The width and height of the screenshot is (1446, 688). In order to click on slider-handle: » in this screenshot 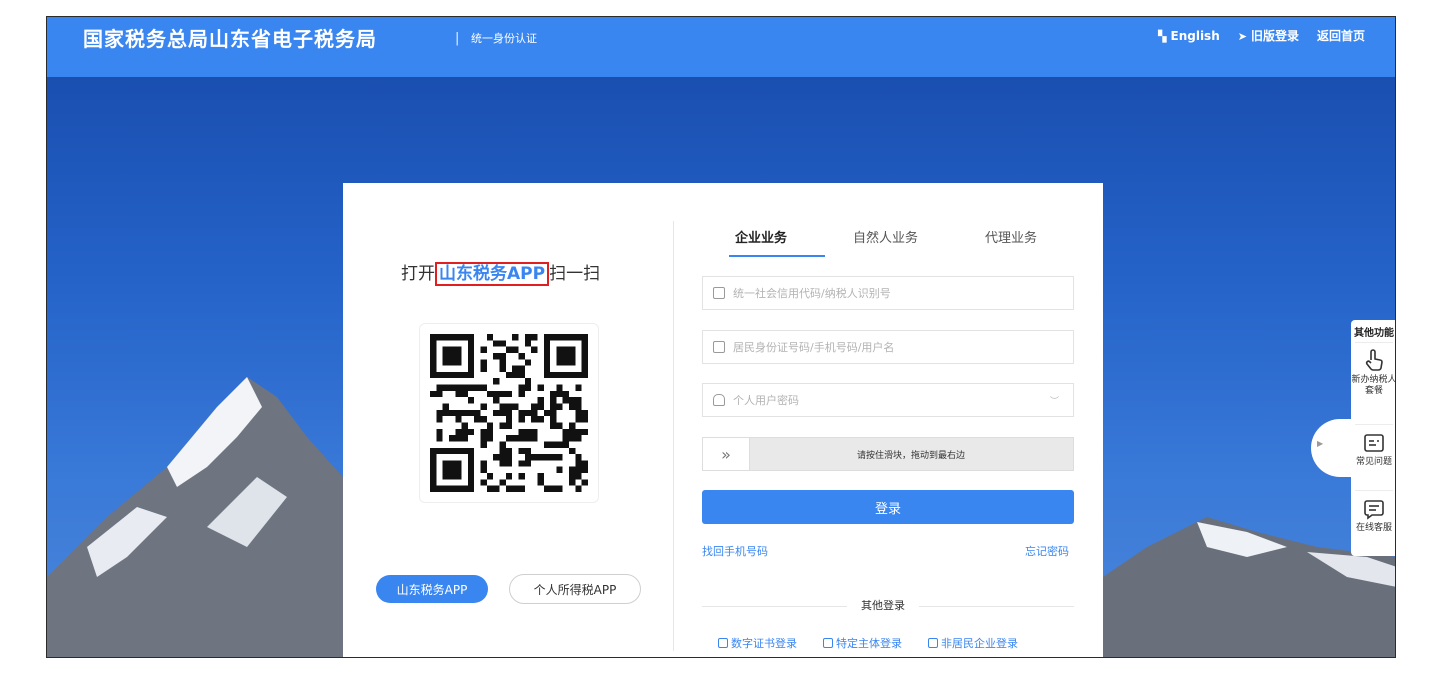, I will do `click(726, 454)`.